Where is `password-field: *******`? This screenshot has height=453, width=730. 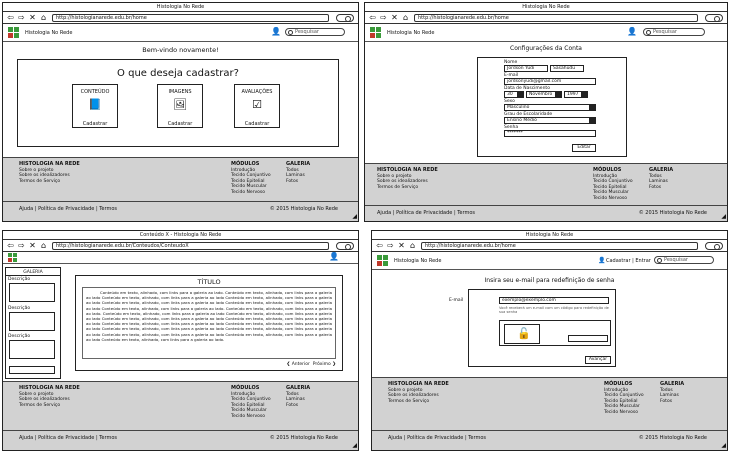
password-field: ******* is located at coordinates (550, 133).